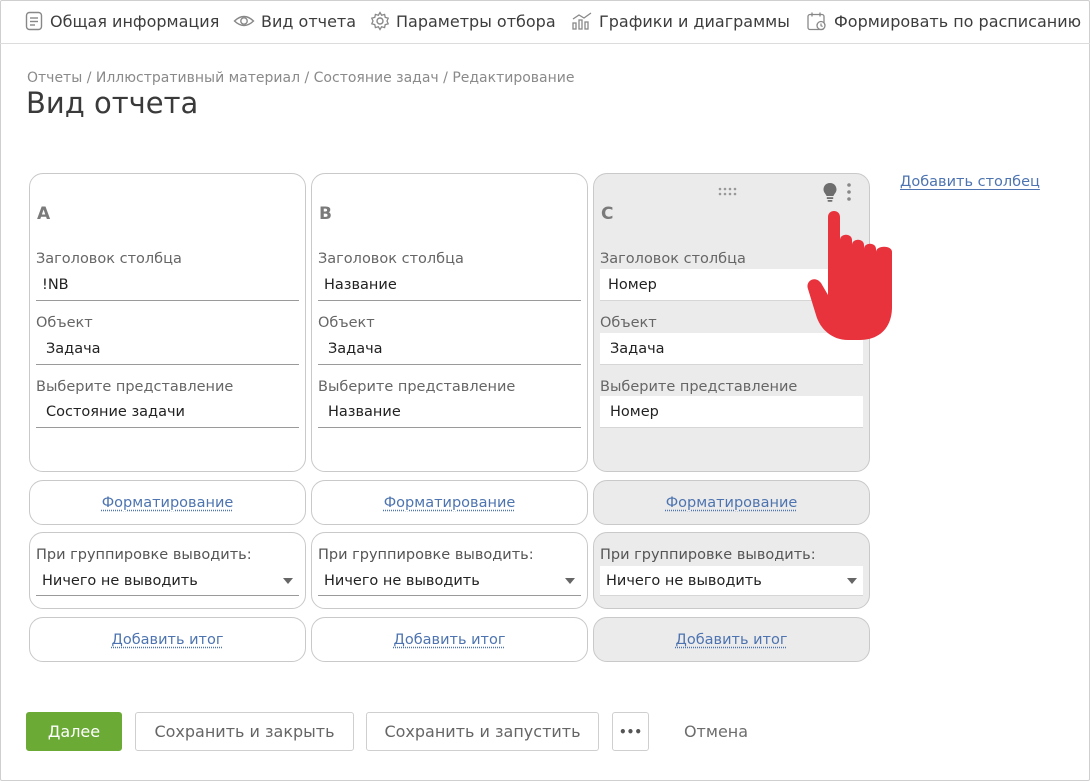 This screenshot has width=1090, height=781. What do you see at coordinates (694, 21) in the screenshot?
I see `tab-label: Графики и диаграммы` at bounding box center [694, 21].